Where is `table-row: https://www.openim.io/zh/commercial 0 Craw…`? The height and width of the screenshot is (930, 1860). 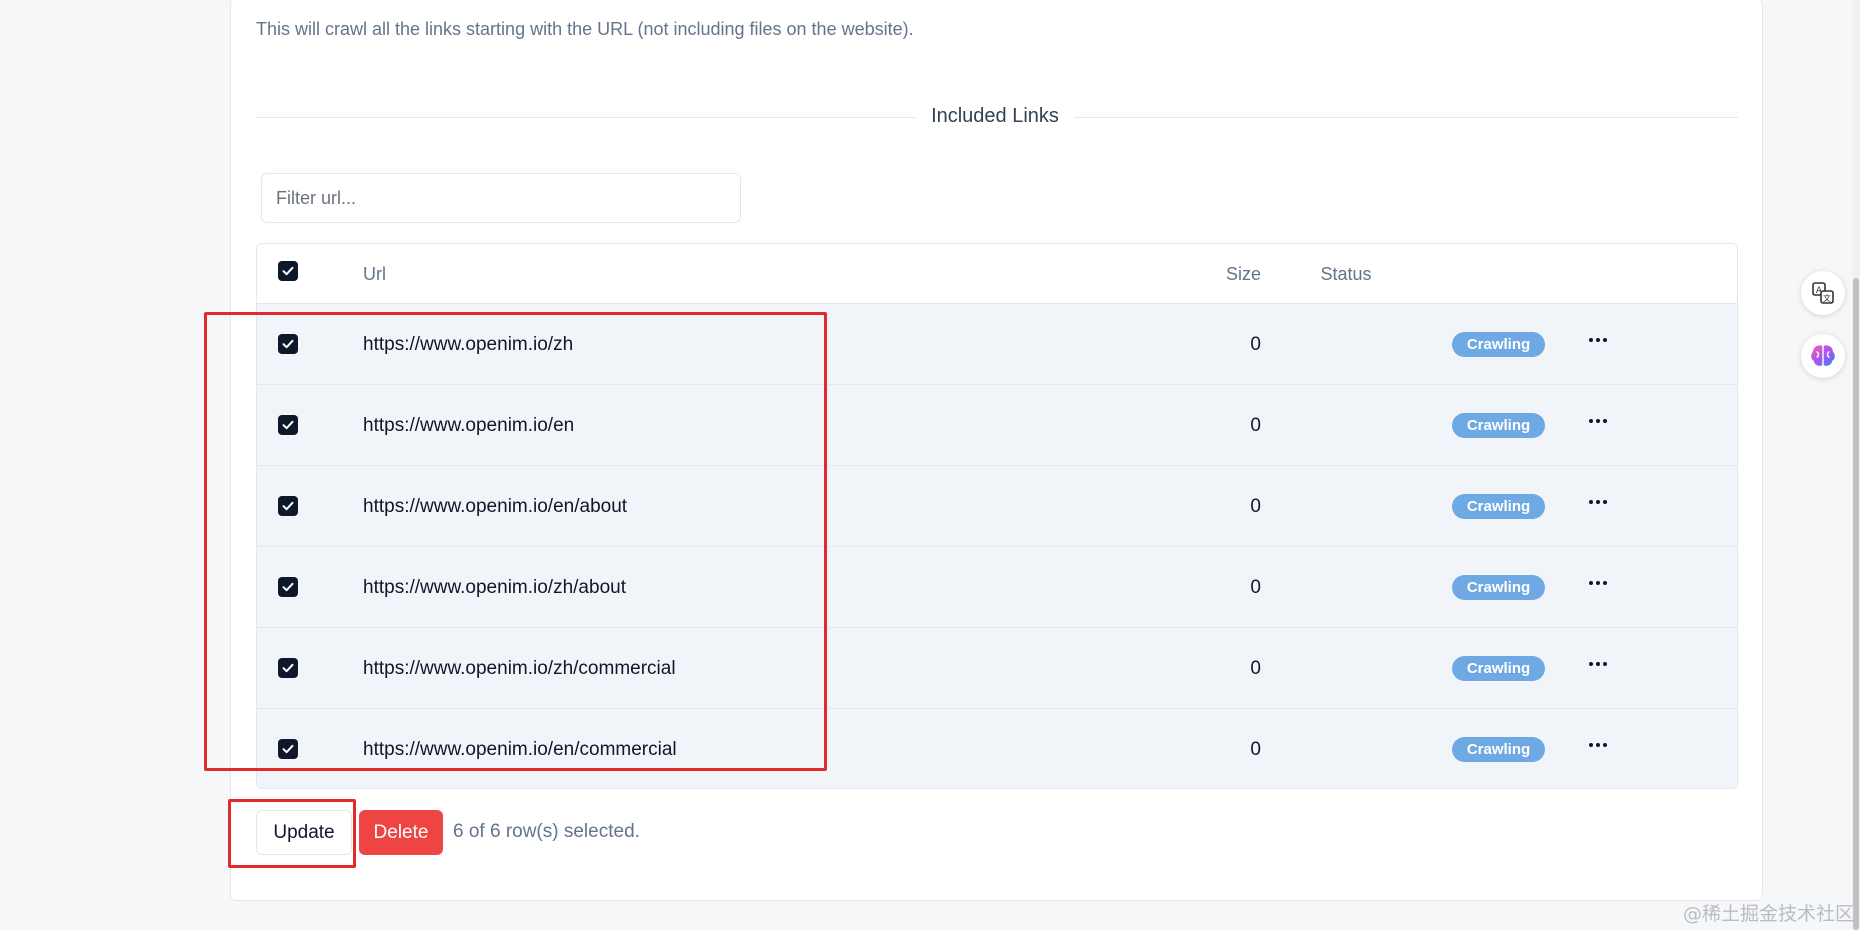
table-row: https://www.openim.io/zh/commercial 0 Craw… is located at coordinates (997, 668).